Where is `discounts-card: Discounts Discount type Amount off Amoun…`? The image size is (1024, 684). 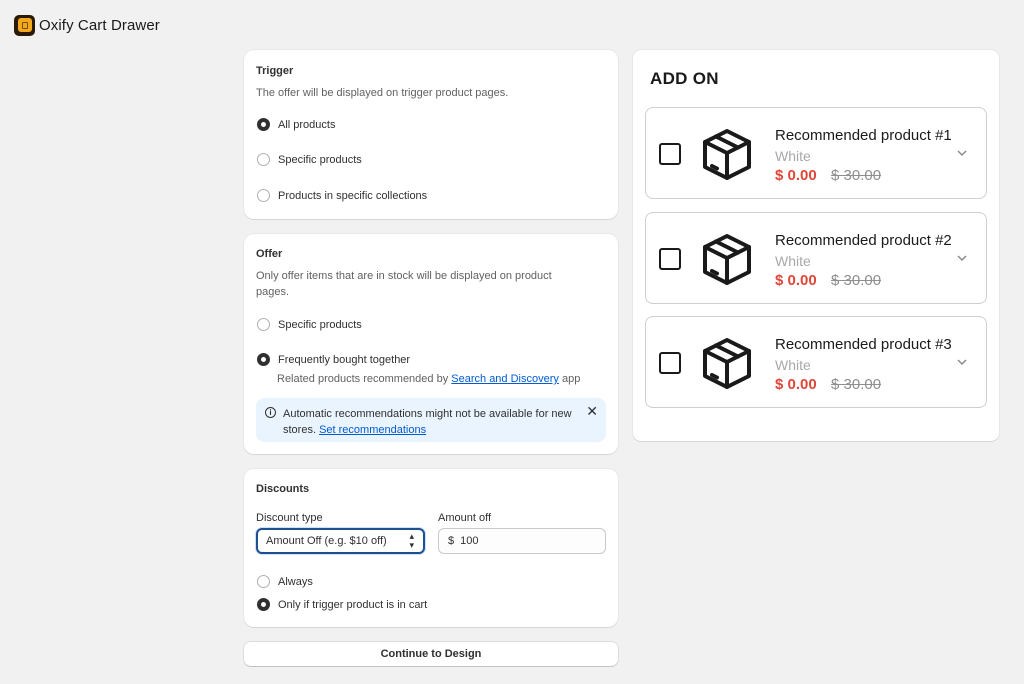
discounts-card: Discounts Discount type Amount off Amoun… is located at coordinates (431, 548).